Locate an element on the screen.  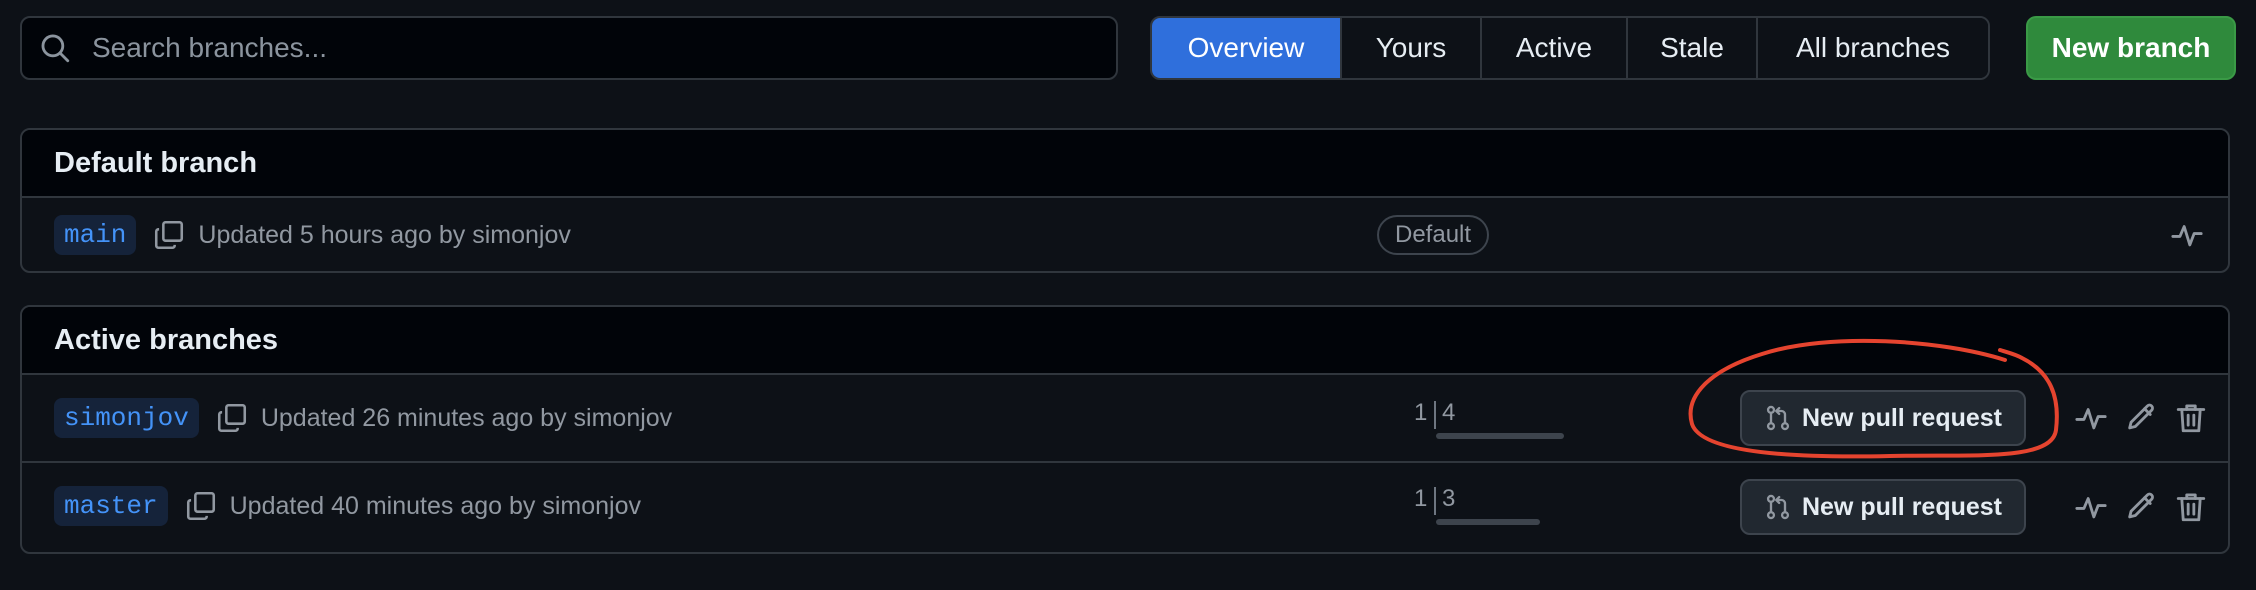
ahead-behind-indicator: 1 3 is located at coordinates (1484, 505).